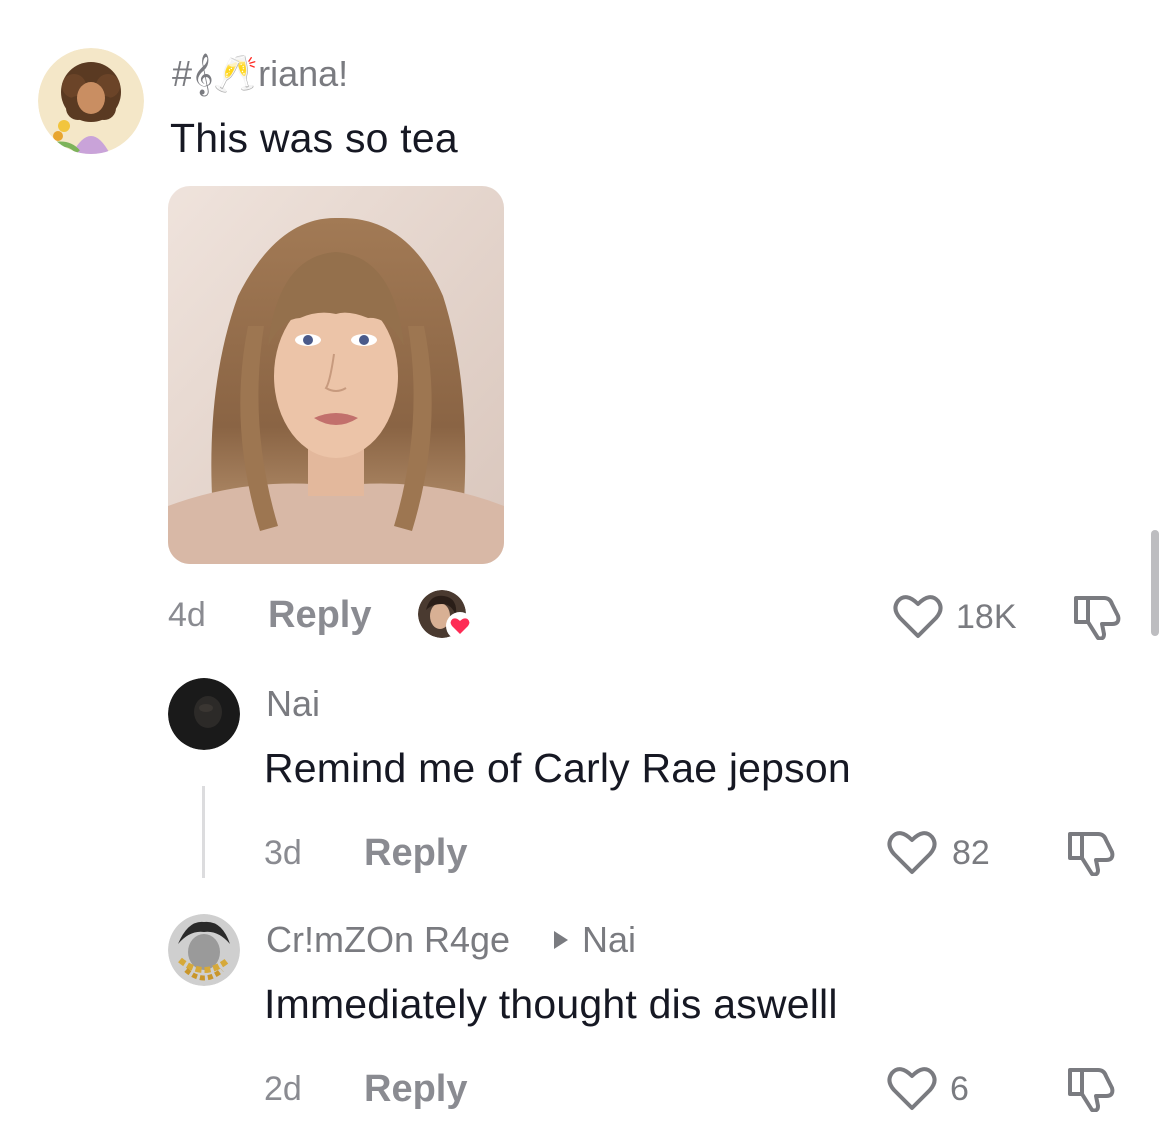  I want to click on comment-text: This was so tea, so click(314, 138).